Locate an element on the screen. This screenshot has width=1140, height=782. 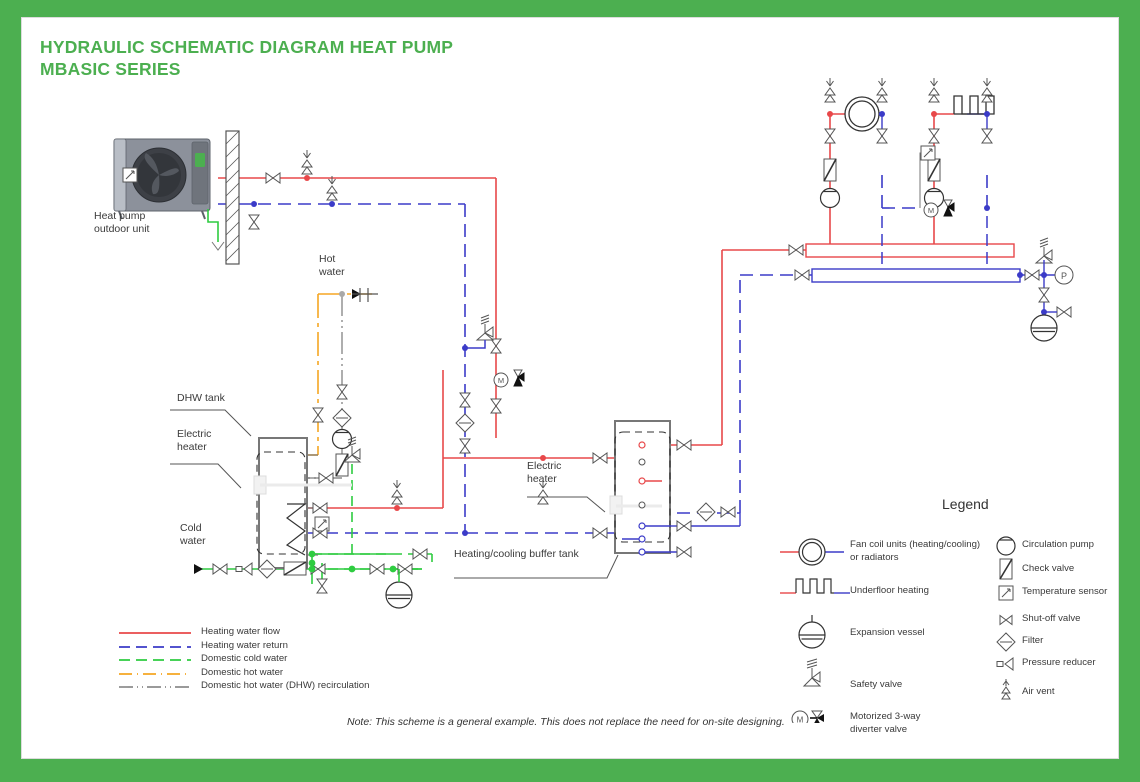
expansion-vessel-heating is located at coordinates (1044, 328).